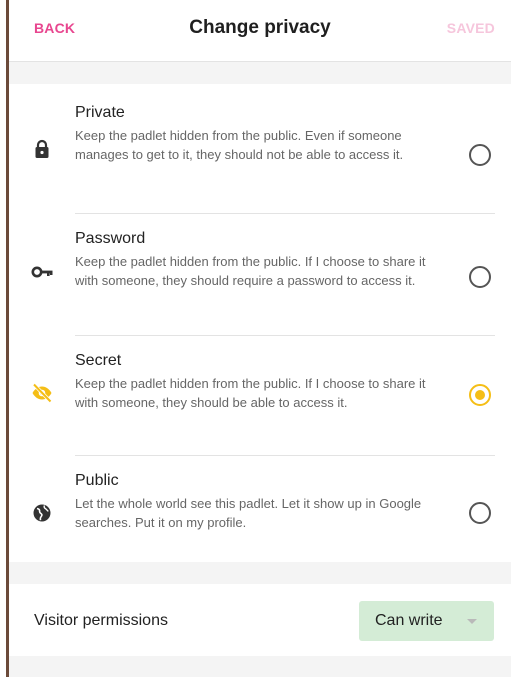 This screenshot has height=677, width=511. Describe the element at coordinates (480, 277) in the screenshot. I see `password-radio` at that location.